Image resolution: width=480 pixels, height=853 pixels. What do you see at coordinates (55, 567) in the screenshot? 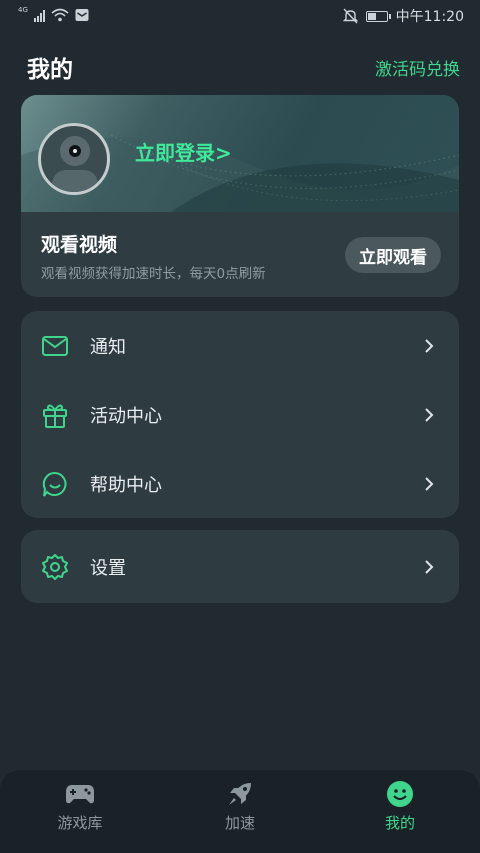
I see `gear-icon` at bounding box center [55, 567].